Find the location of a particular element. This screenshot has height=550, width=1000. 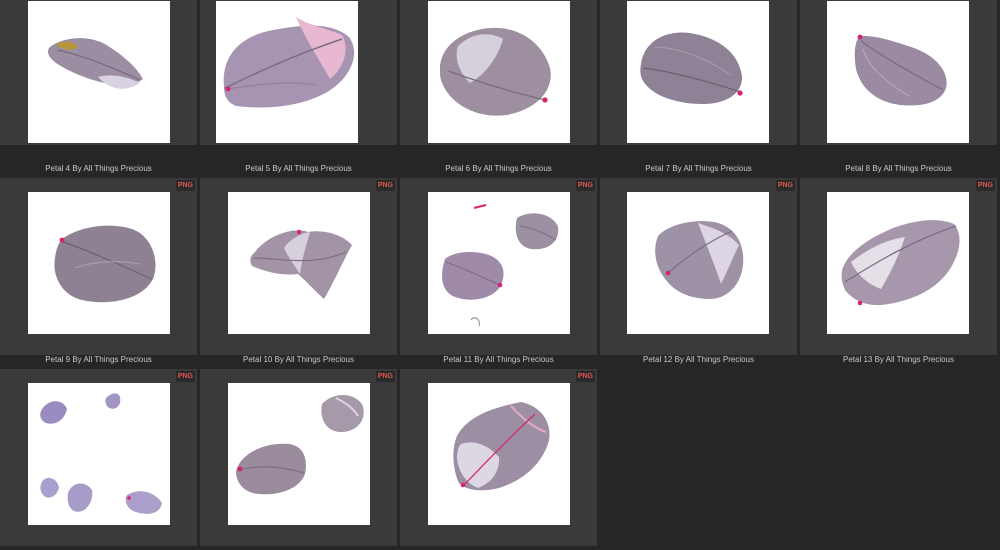

thumbnail-label: Petal 12 By All Things Precious is located at coordinates (698, 359).